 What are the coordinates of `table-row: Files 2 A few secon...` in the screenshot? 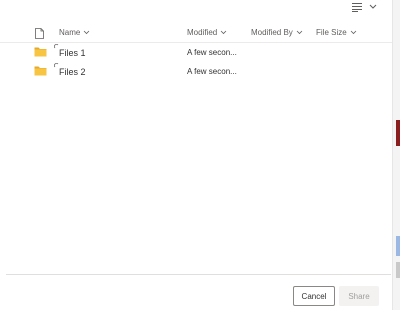 It's located at (196, 71).